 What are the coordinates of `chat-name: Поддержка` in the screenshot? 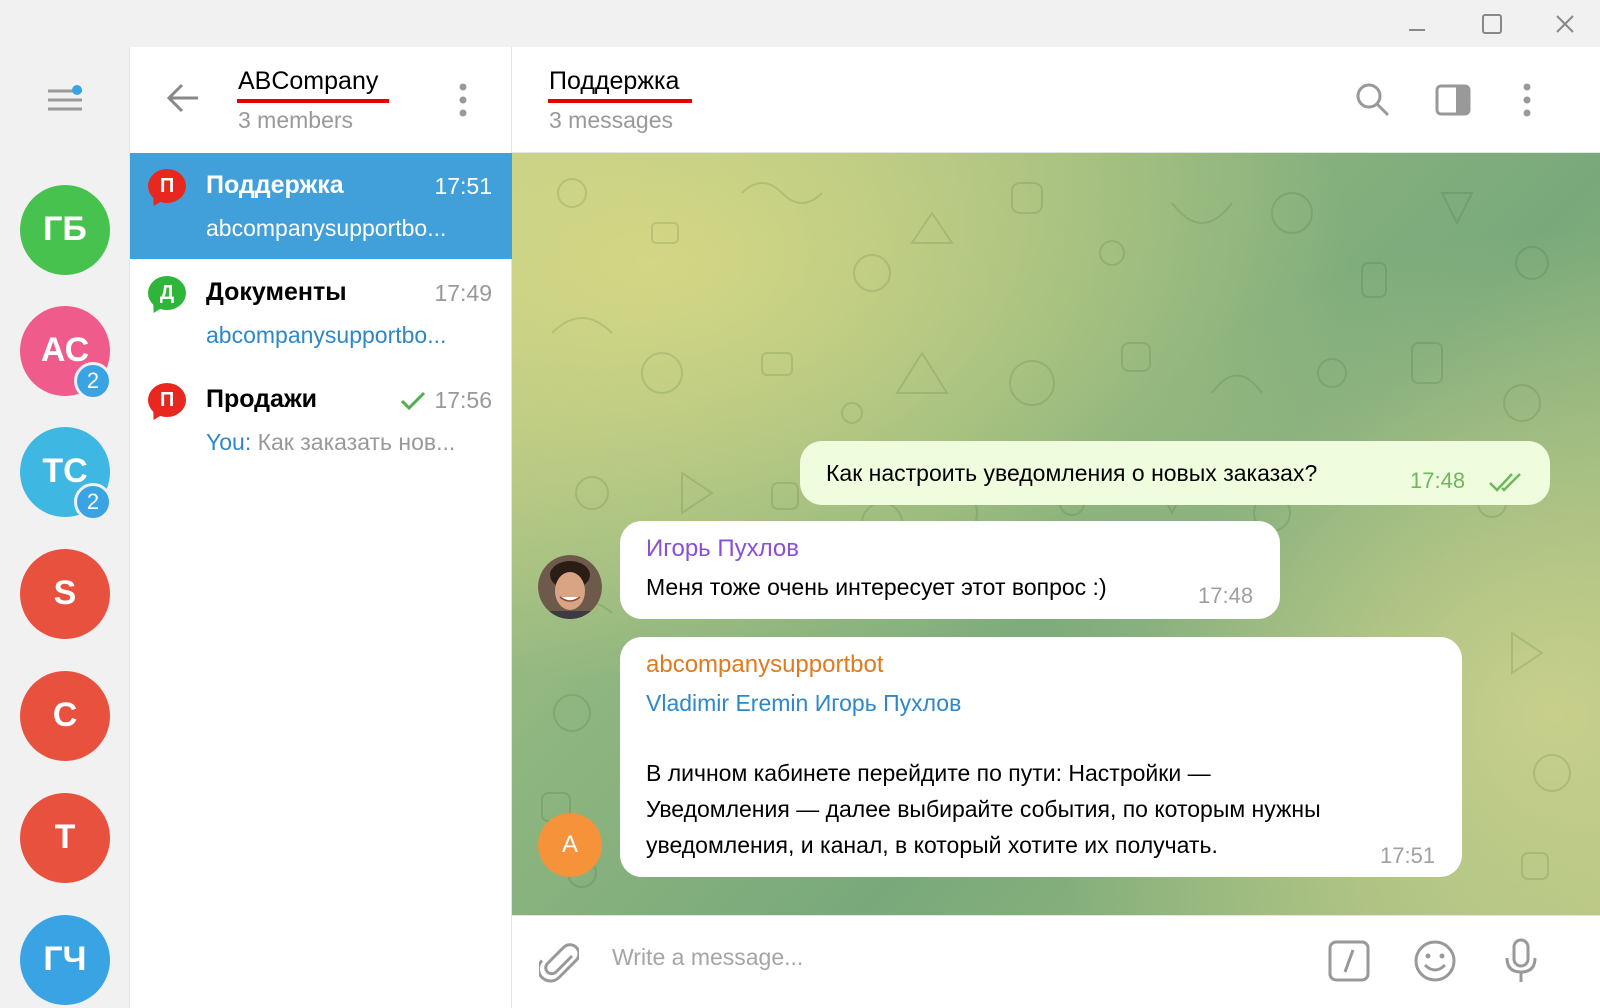 It's located at (275, 185).